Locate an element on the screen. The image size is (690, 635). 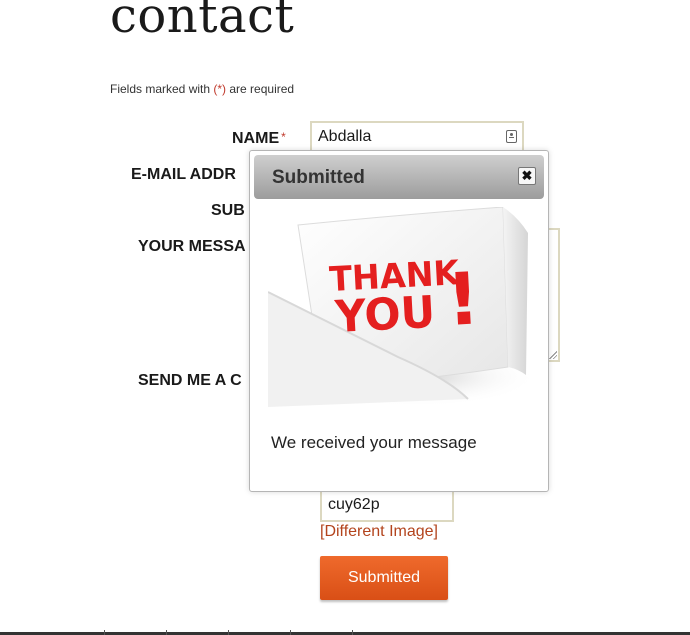
resize-handle-icon is located at coordinates (553, 355).